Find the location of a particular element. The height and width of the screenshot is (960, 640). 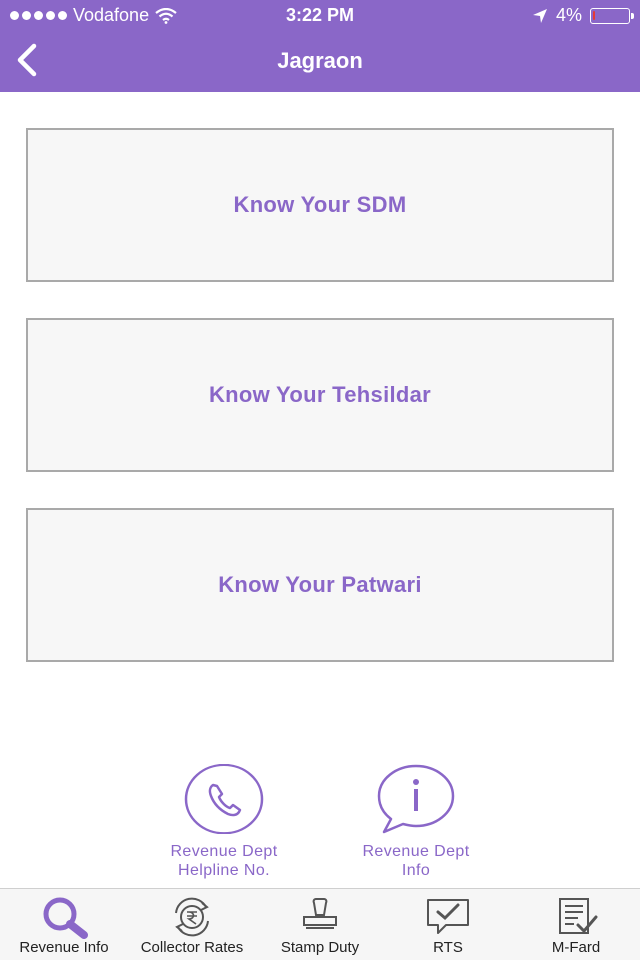

tab-bar: Revenue Info Collector Rates Stamp Duty is located at coordinates (320, 924).